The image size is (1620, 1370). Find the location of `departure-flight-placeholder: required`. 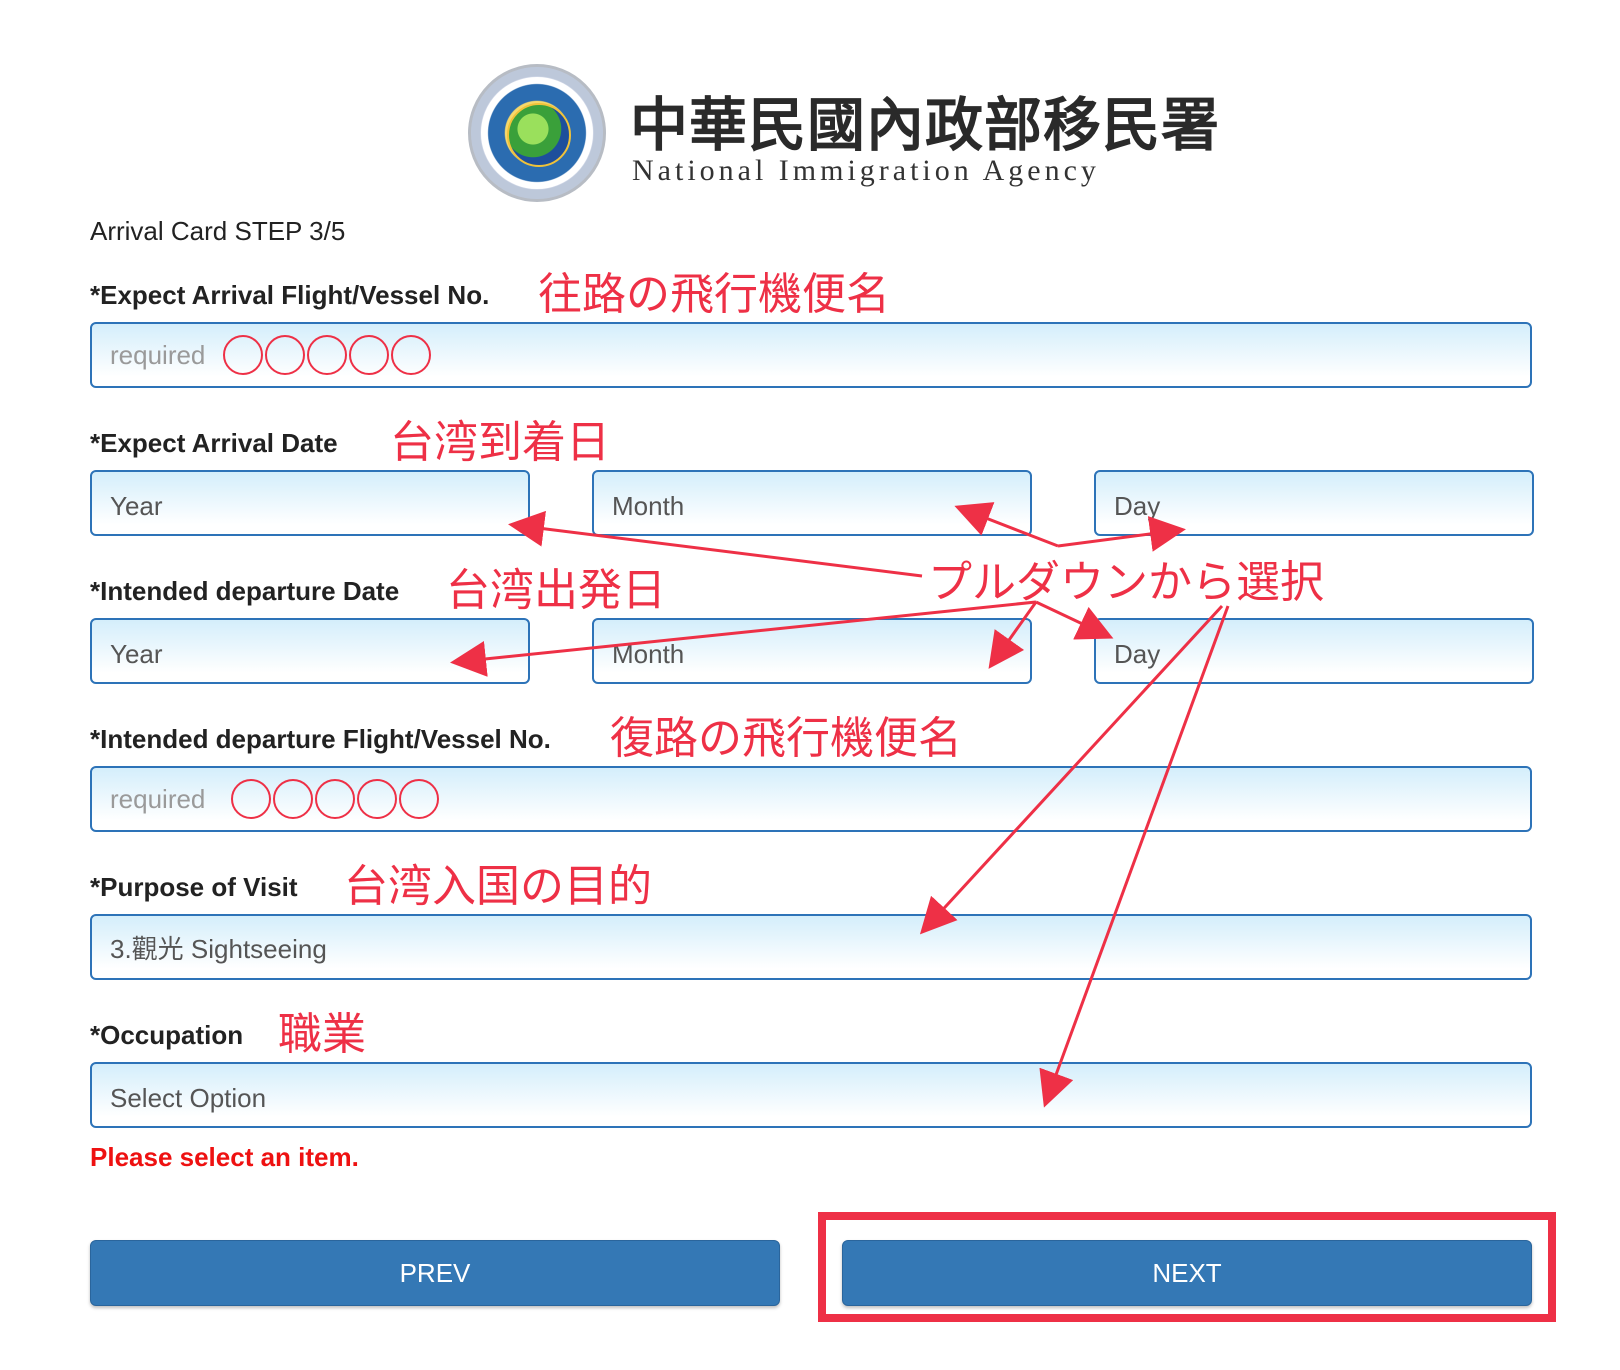

departure-flight-placeholder: required is located at coordinates (158, 798).